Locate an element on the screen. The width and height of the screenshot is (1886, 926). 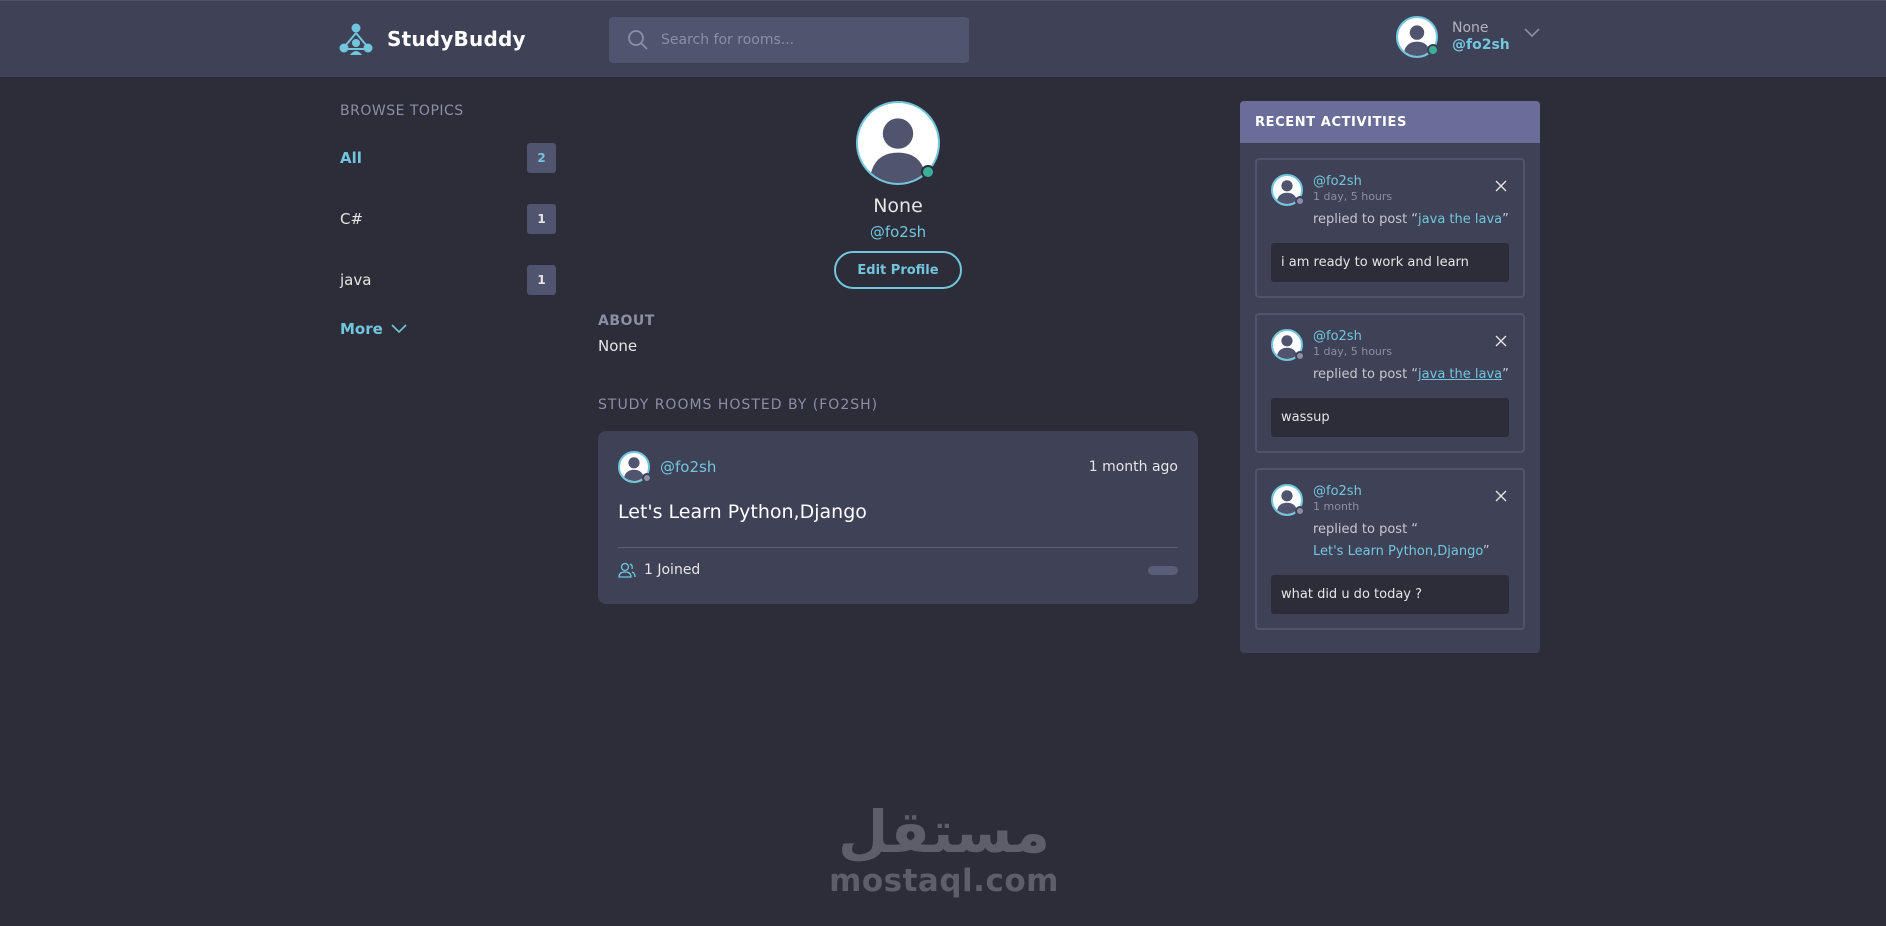
header-user-info: None @fo2sh is located at coordinates (1481, 37).